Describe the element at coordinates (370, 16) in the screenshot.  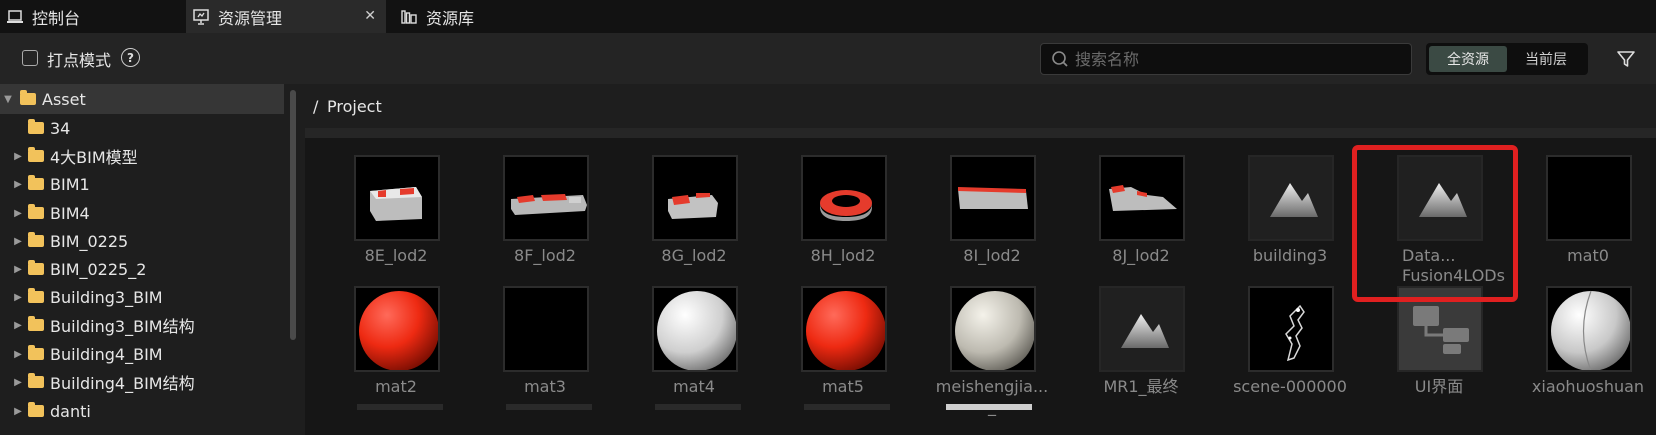
I see `close-icon: ✕` at that location.